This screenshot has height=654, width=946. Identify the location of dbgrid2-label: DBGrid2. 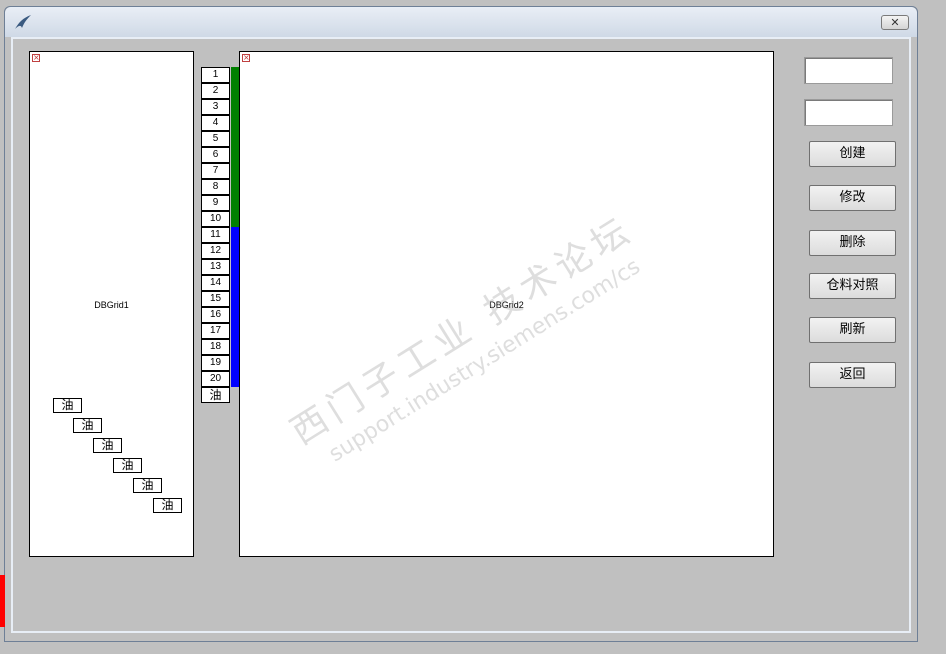
(506, 305).